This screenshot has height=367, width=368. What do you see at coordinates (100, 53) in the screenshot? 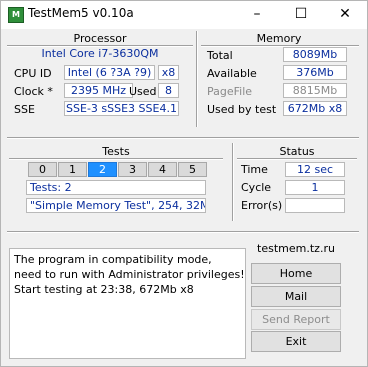
I see `cpu-name: Intel Core i7-3630QM` at bounding box center [100, 53].